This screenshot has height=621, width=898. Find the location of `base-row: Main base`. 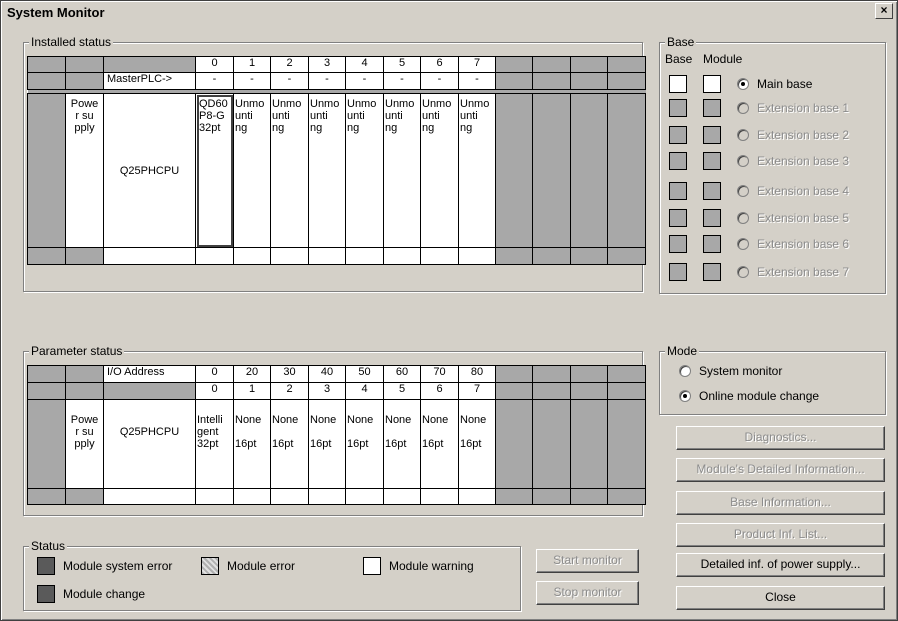

base-row: Main base is located at coordinates (740, 84).